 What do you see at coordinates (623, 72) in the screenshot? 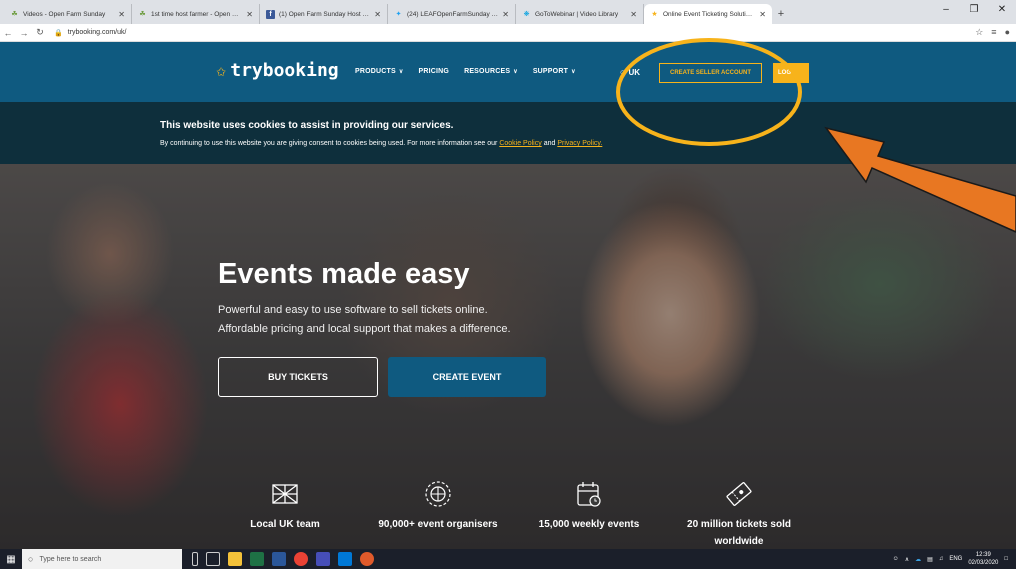
I see `globe-icon: ○` at bounding box center [623, 72].